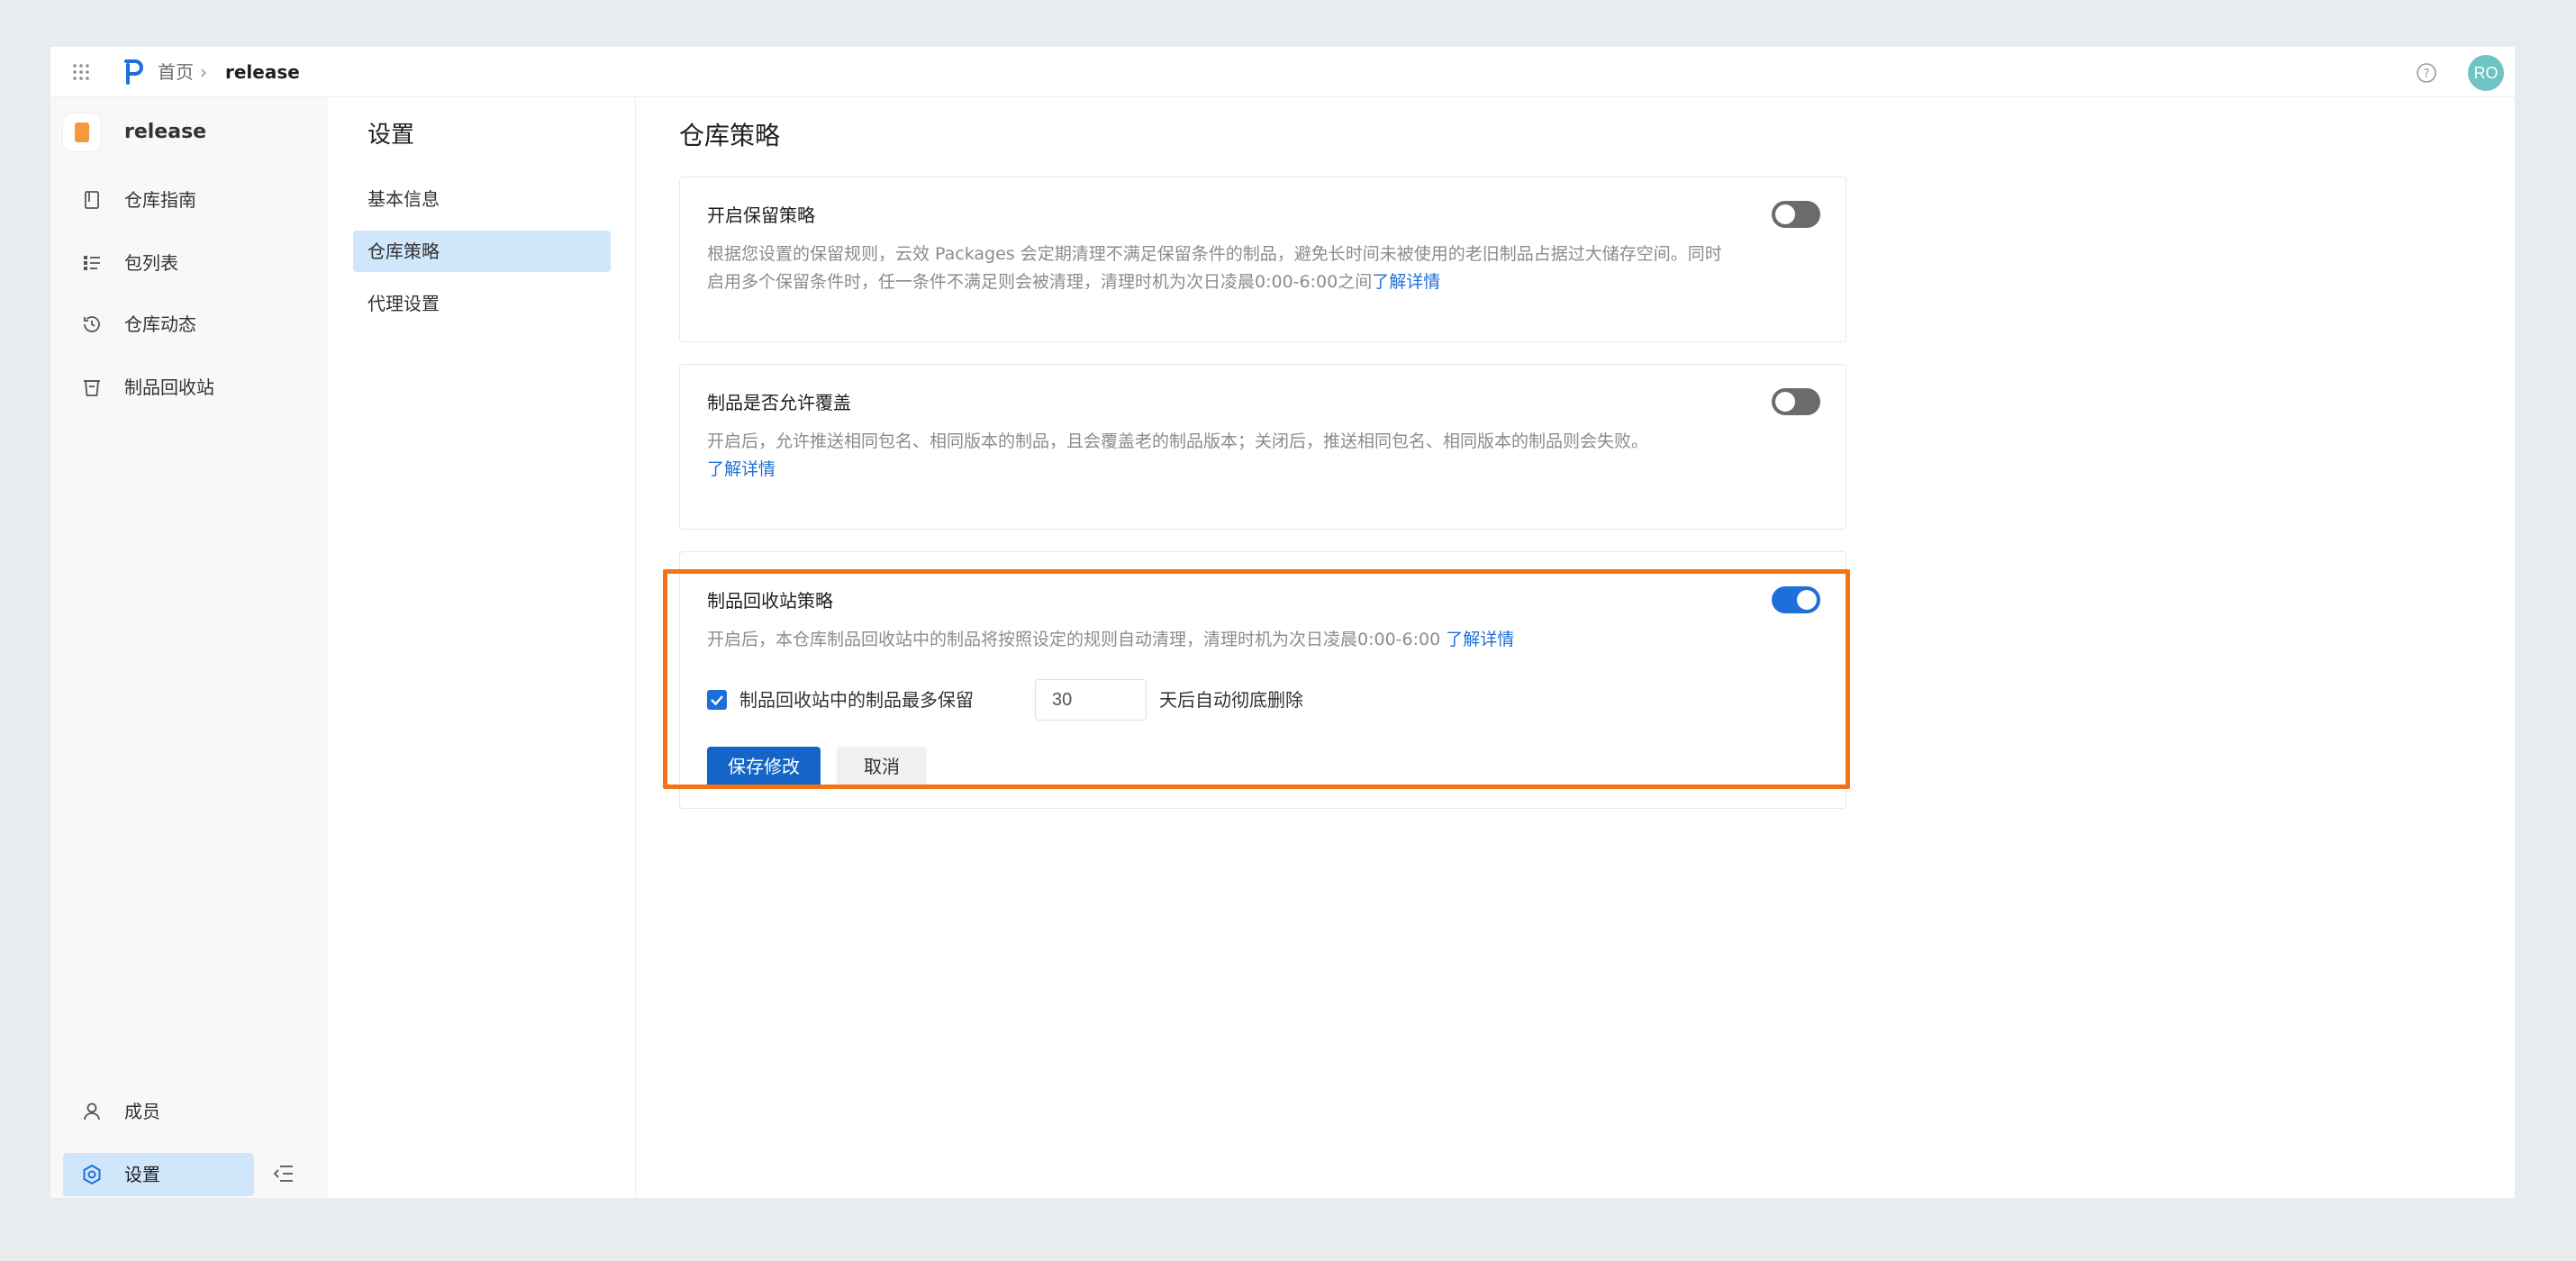 The image size is (2576, 1261). What do you see at coordinates (1231, 700) in the screenshot?
I see `retention-suffix-label: 天后自动彻底删除` at bounding box center [1231, 700].